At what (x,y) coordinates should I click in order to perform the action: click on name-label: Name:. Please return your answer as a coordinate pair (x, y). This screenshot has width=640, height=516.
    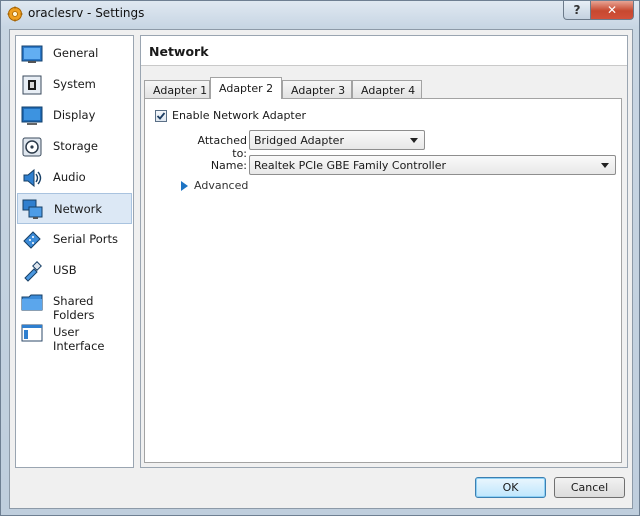
    Looking at the image, I should click on (228, 165).